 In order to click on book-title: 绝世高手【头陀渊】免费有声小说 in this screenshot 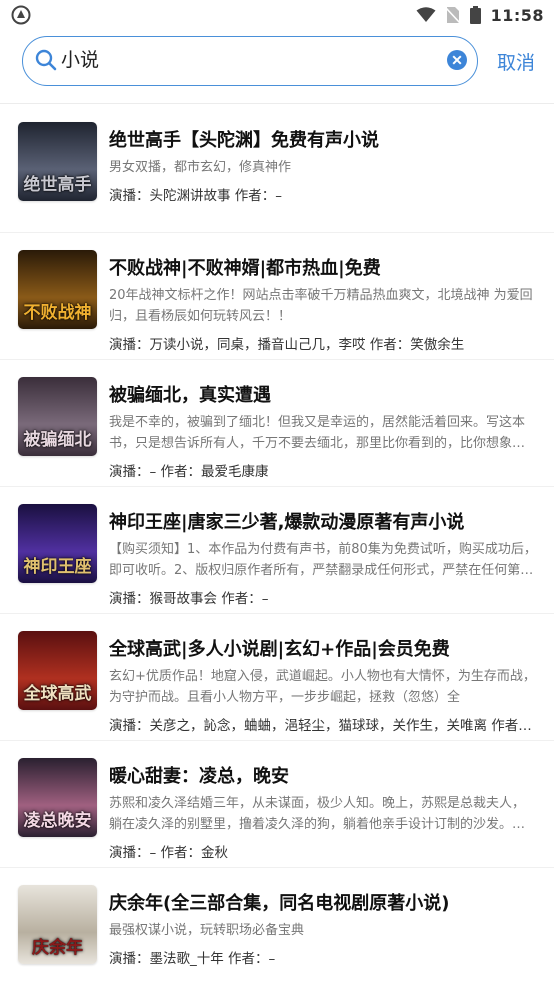, I will do `click(244, 140)`.